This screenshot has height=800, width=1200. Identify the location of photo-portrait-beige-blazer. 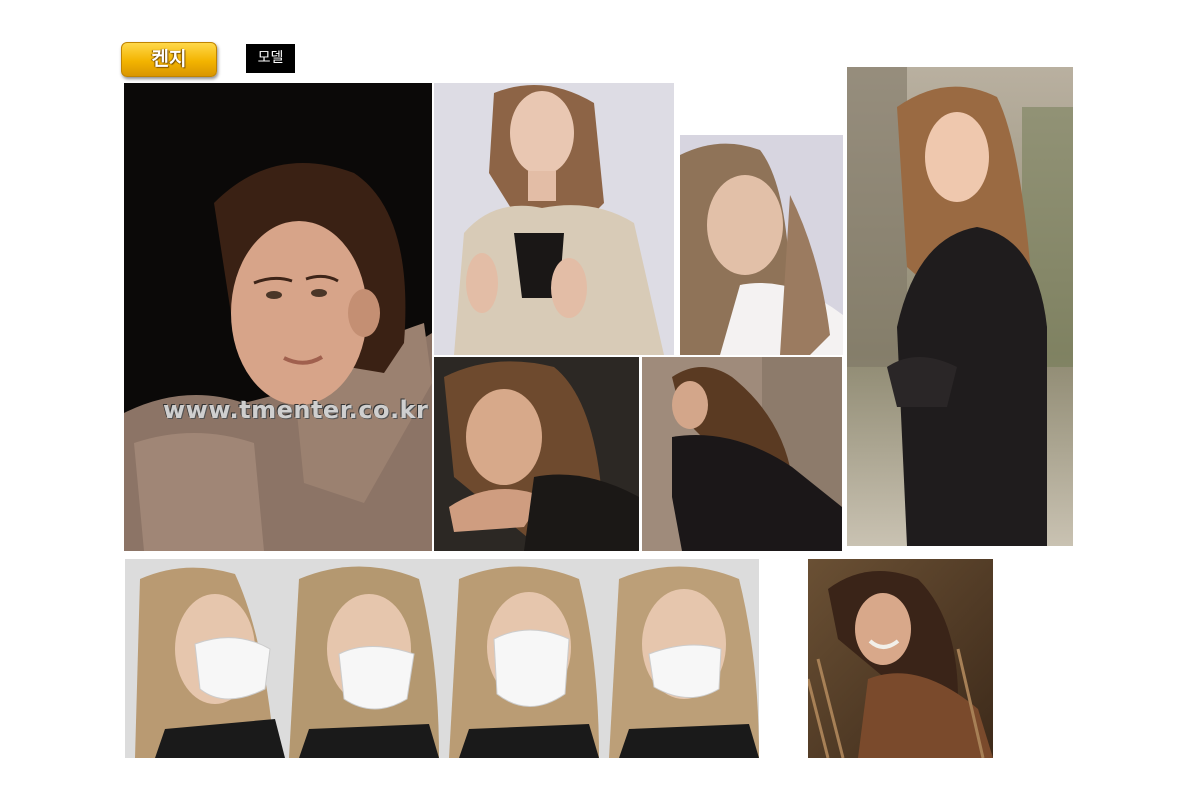
(554, 219).